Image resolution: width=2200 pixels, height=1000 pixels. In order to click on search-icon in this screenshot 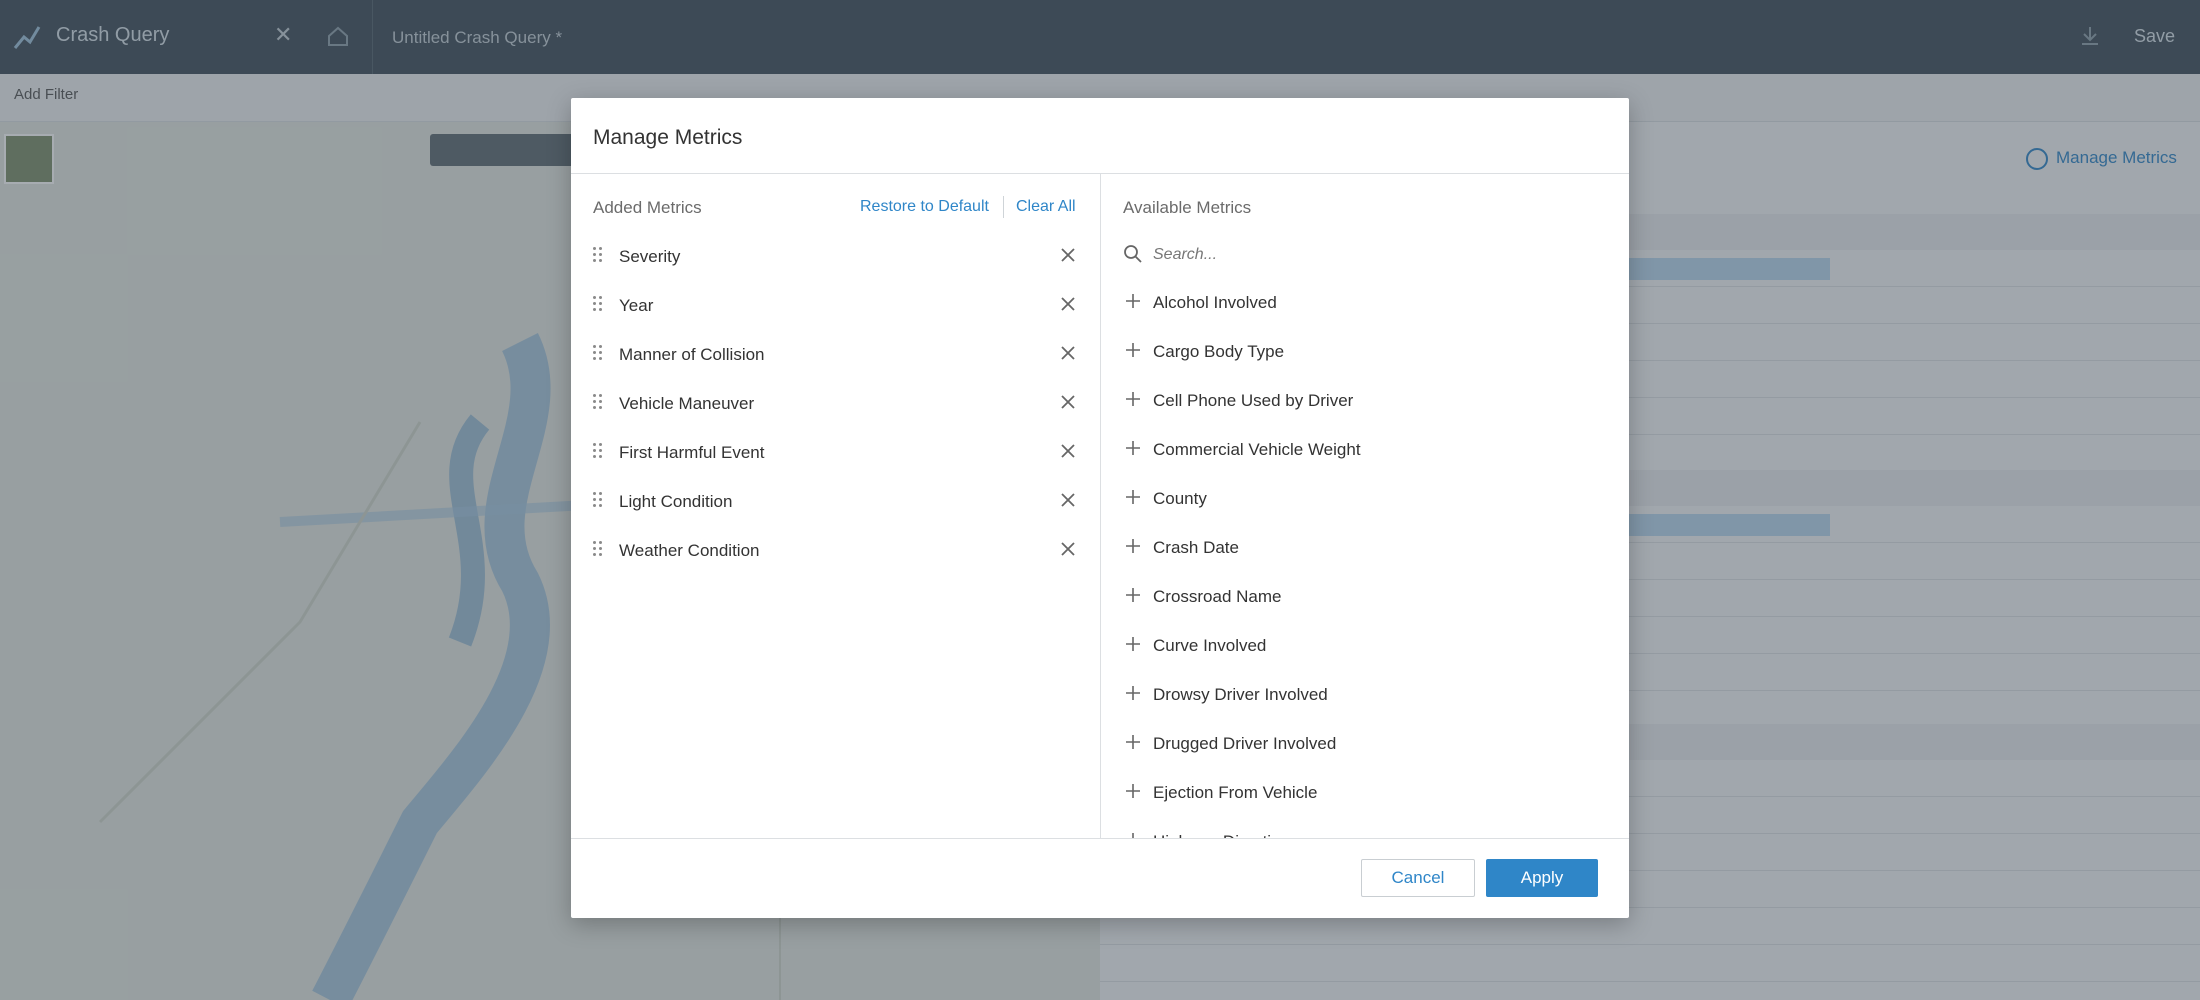, I will do `click(1133, 254)`.